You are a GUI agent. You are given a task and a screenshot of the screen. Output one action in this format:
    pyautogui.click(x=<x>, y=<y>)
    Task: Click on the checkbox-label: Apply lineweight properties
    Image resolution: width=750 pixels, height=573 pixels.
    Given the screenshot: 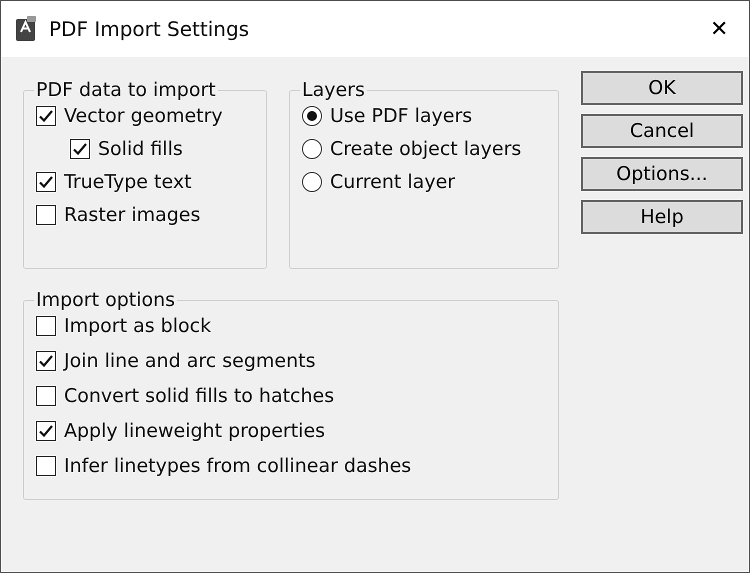 What is the action you would take?
    pyautogui.click(x=195, y=431)
    